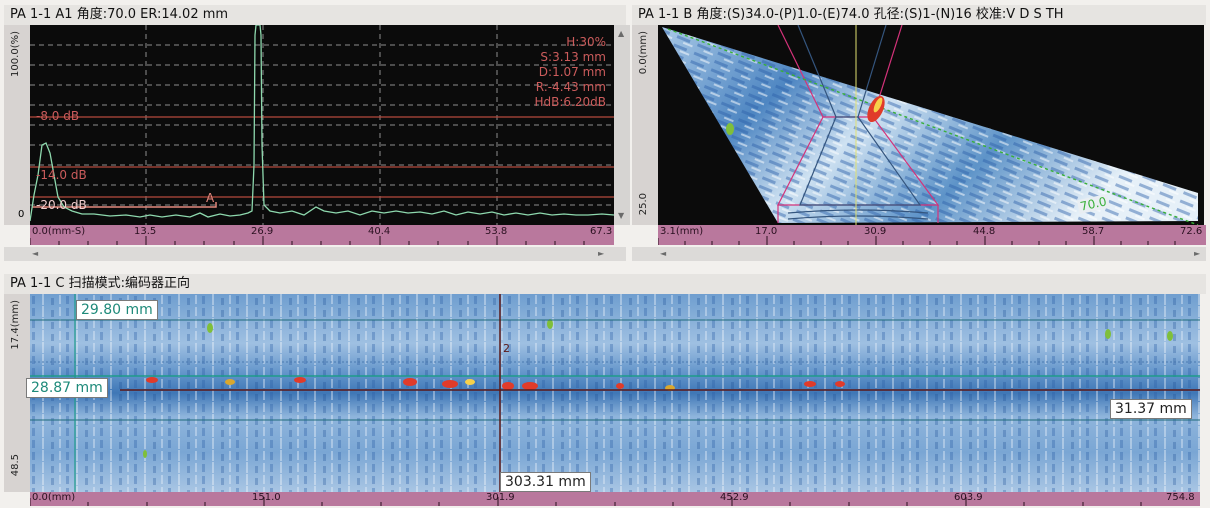  What do you see at coordinates (506, 348) in the screenshot?
I see `c-scan-cursor-index: 2` at bounding box center [506, 348].